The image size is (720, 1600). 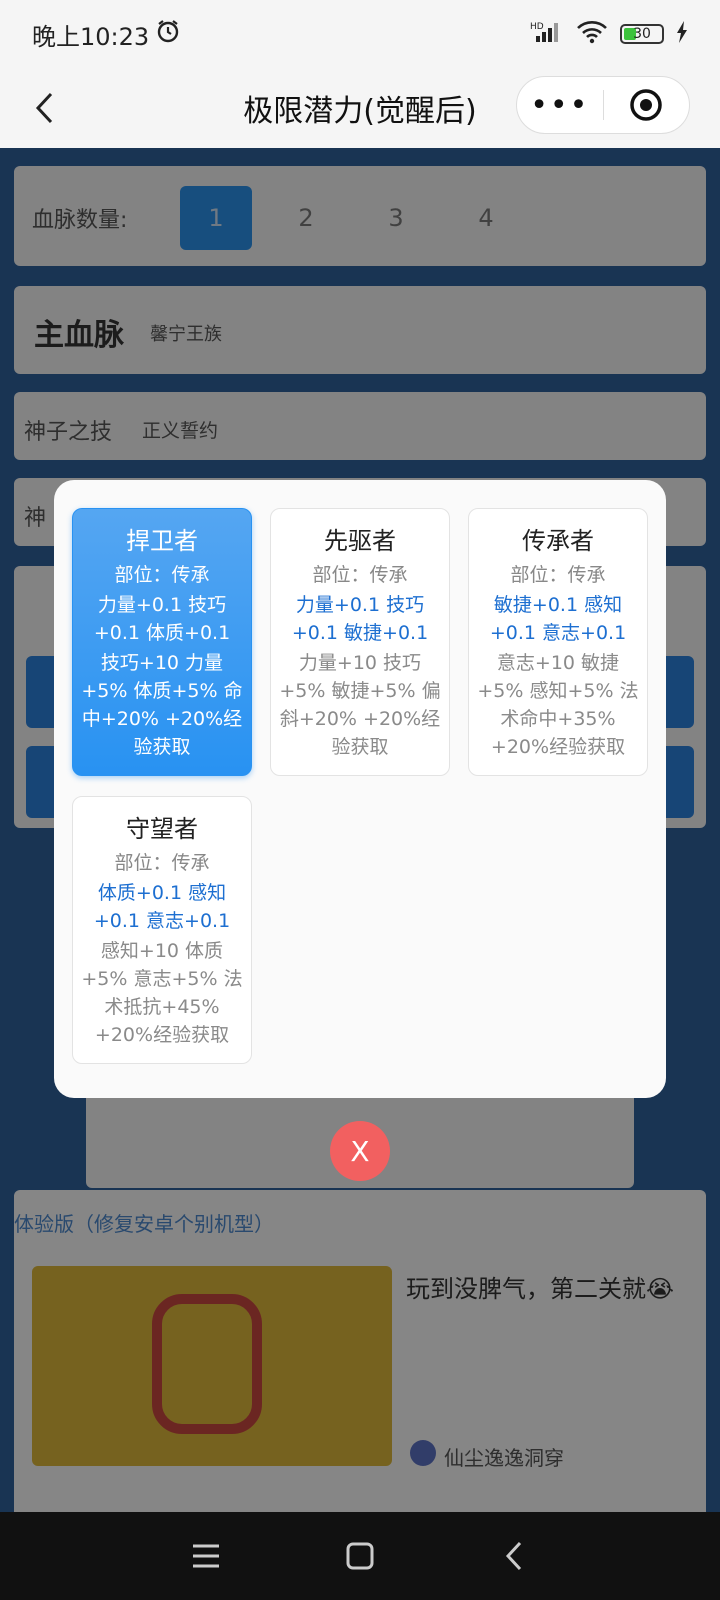 I want to click on home-icon, so click(x=360, y=1556).